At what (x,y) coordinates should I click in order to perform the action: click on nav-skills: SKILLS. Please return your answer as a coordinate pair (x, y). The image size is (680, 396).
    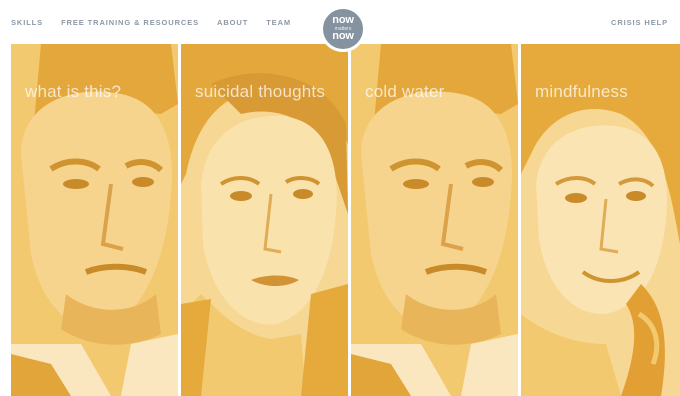
    Looking at the image, I should click on (27, 22).